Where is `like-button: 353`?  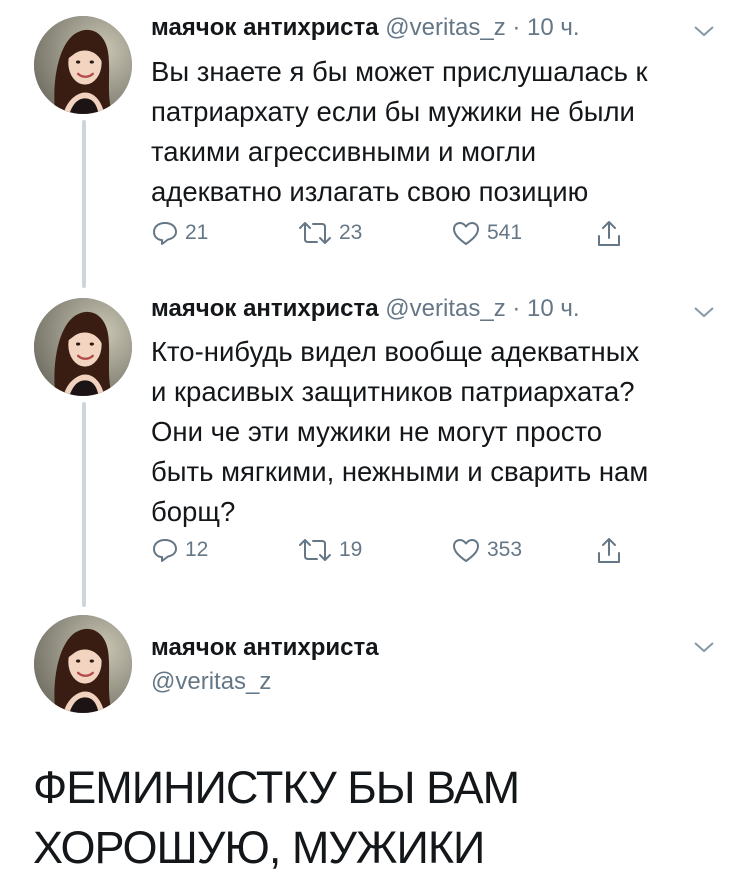
like-button: 353 is located at coordinates (486, 550).